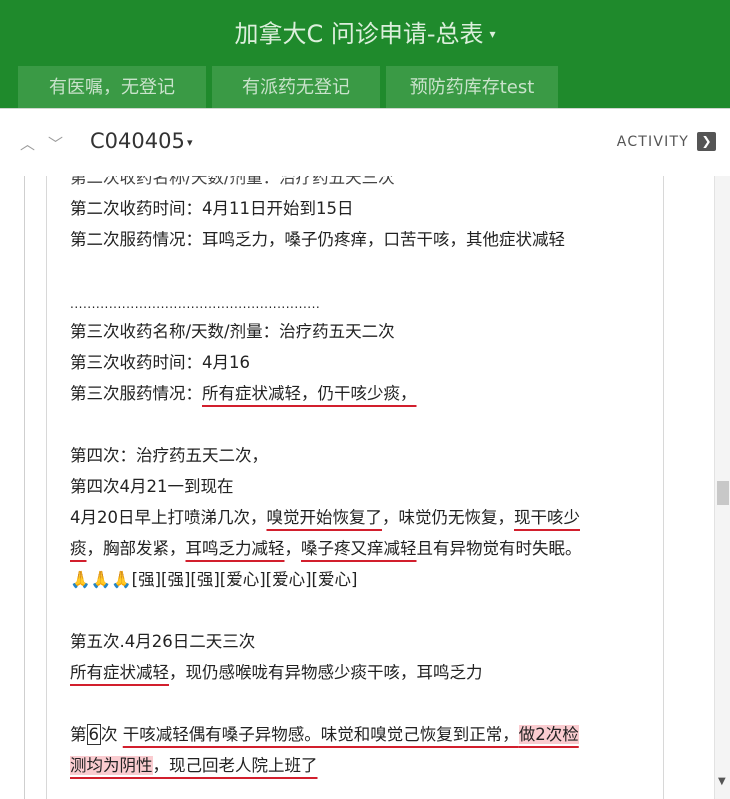 This screenshot has height=799, width=730. What do you see at coordinates (93, 734) in the screenshot?
I see `boxed-number: 6` at bounding box center [93, 734].